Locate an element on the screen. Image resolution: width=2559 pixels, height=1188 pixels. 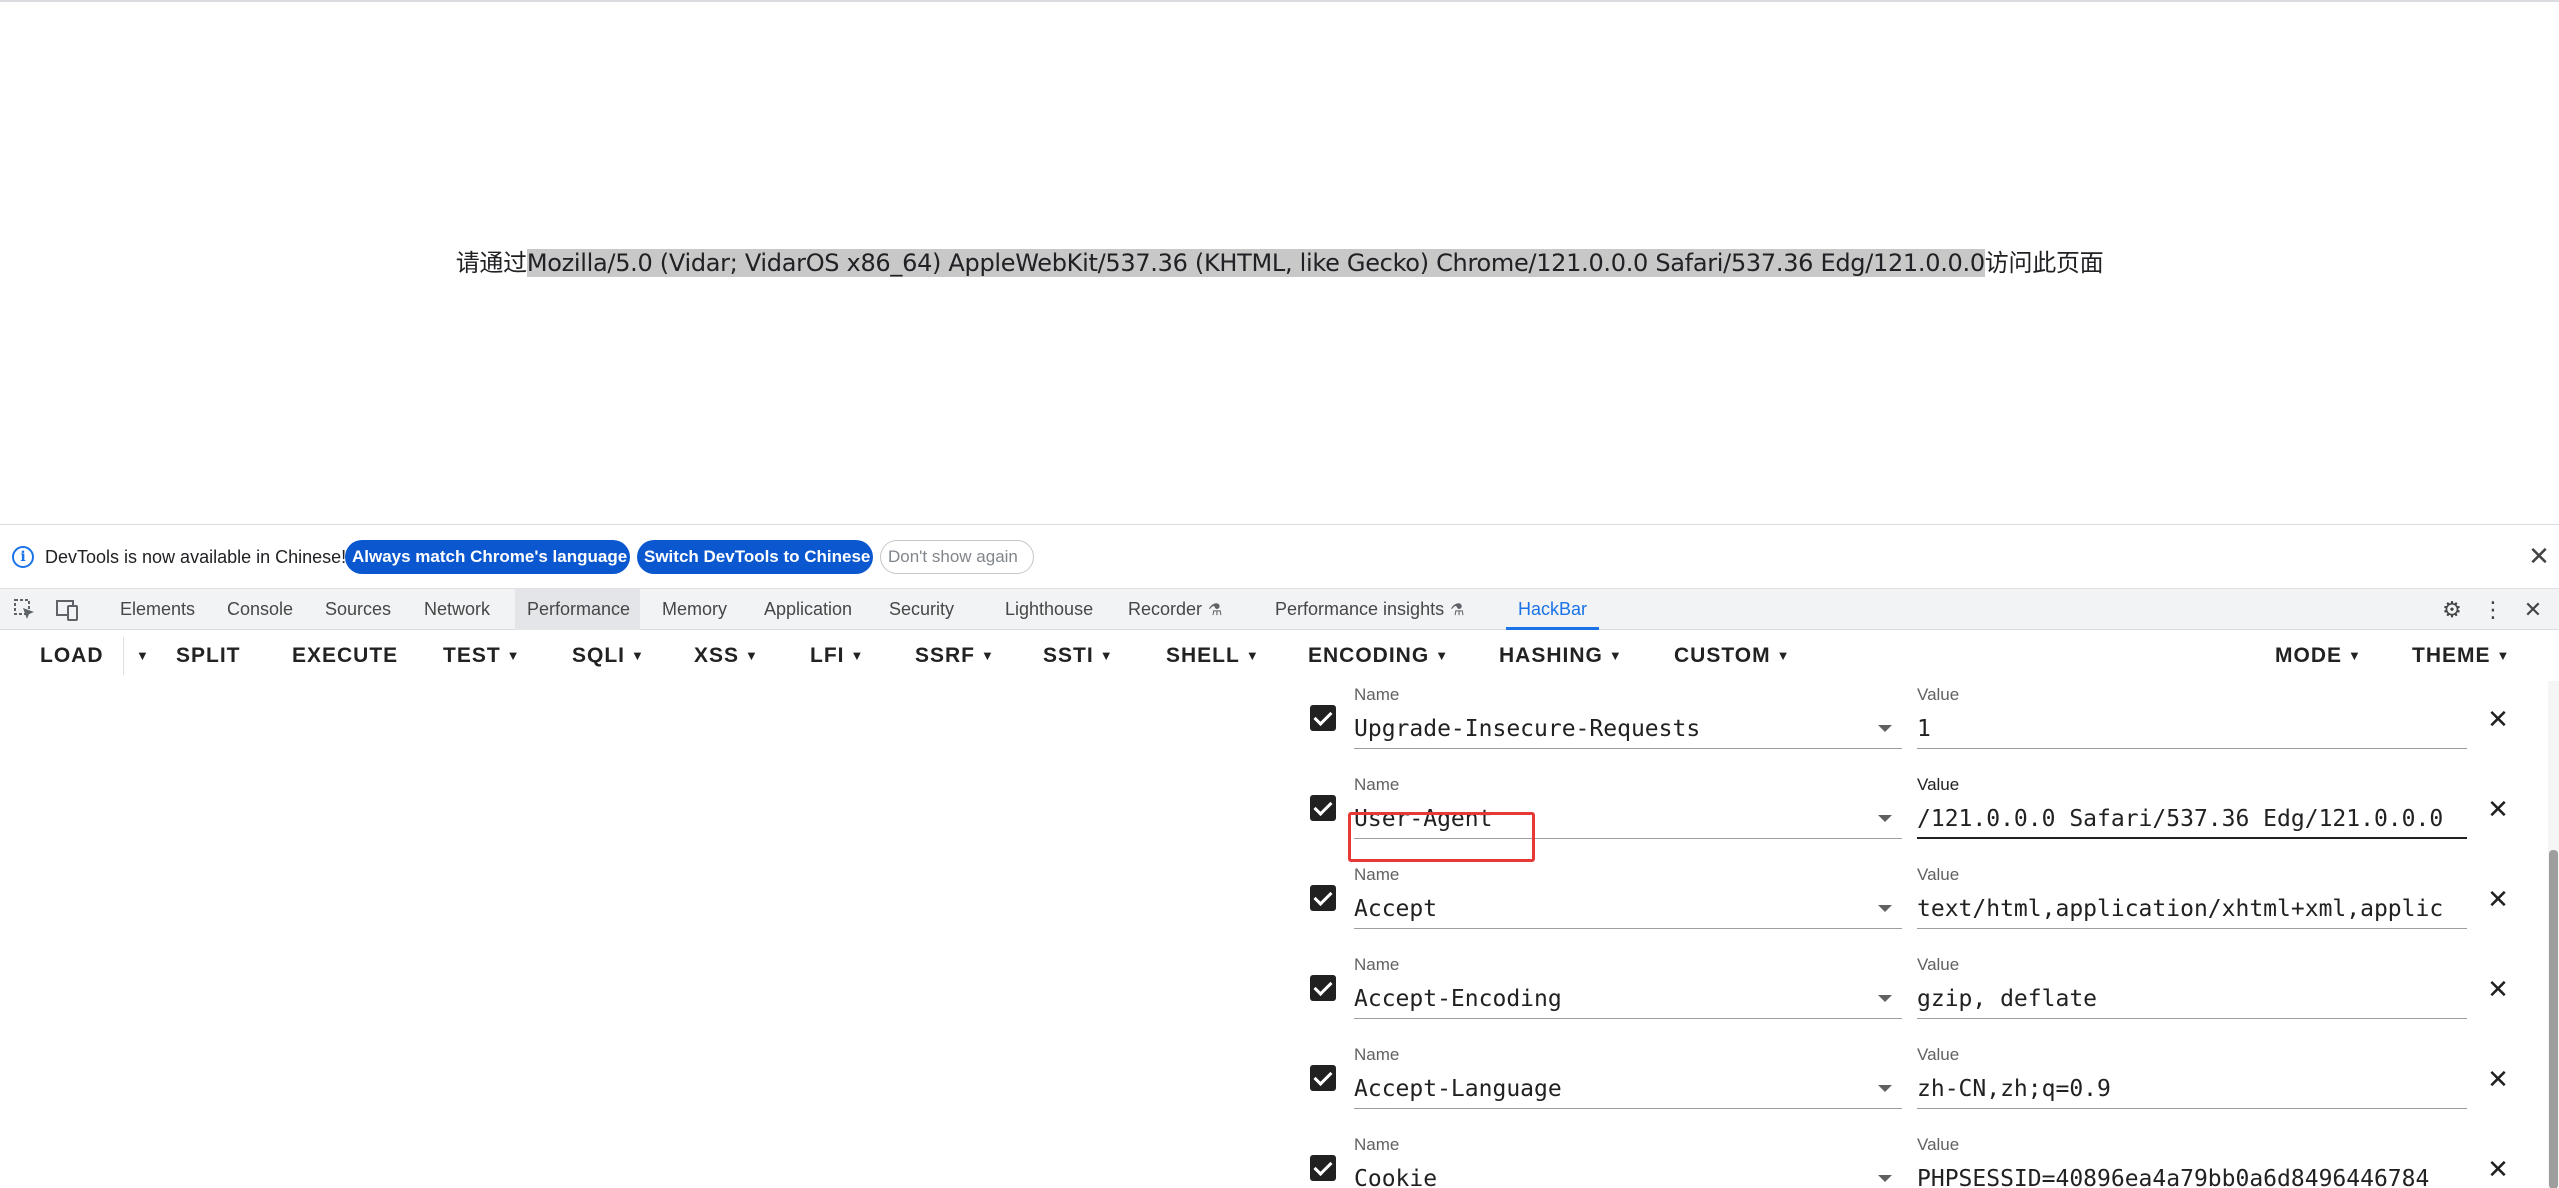
tab-performance: Performance is located at coordinates (577, 609).